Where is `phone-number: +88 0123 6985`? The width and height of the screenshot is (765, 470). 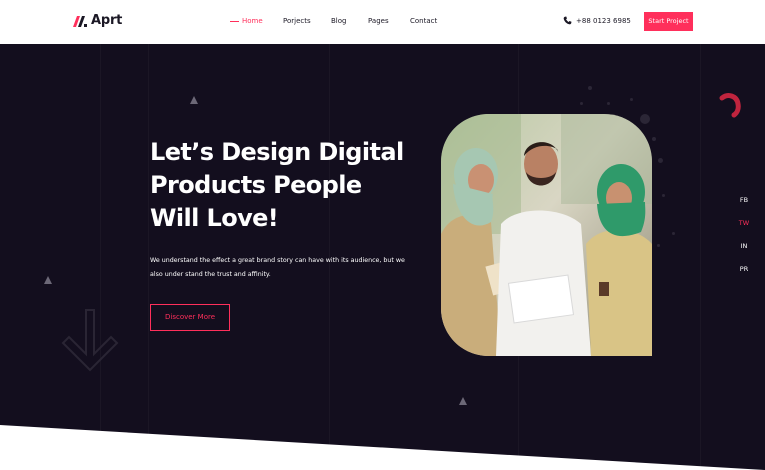
phone-number: +88 0123 6985 is located at coordinates (603, 20).